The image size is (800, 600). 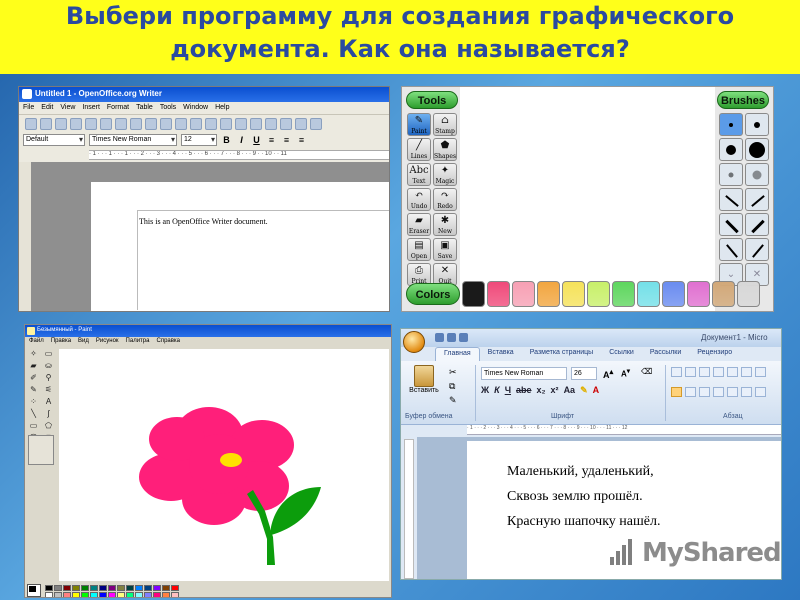 What do you see at coordinates (524, 390) in the screenshot?
I see `strikethrough-button: abe` at bounding box center [524, 390].